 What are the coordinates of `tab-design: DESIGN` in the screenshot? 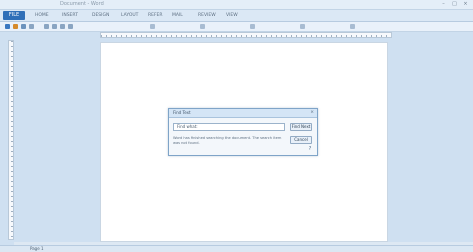 It's located at (100, 15).